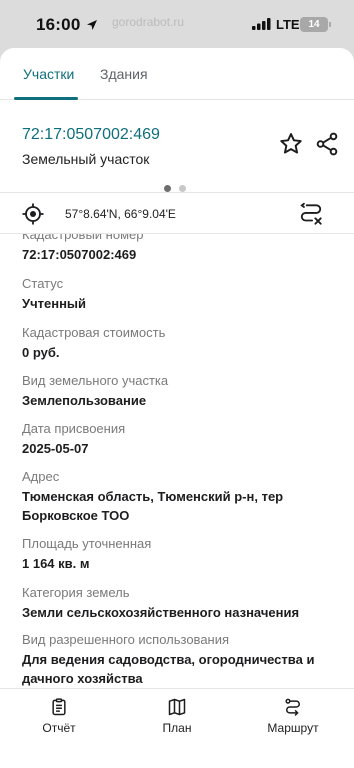 This screenshot has height=768, width=354. Describe the element at coordinates (161, 612) in the screenshot. I see `field-value: Земли сельскохозяйственного назначения` at that location.